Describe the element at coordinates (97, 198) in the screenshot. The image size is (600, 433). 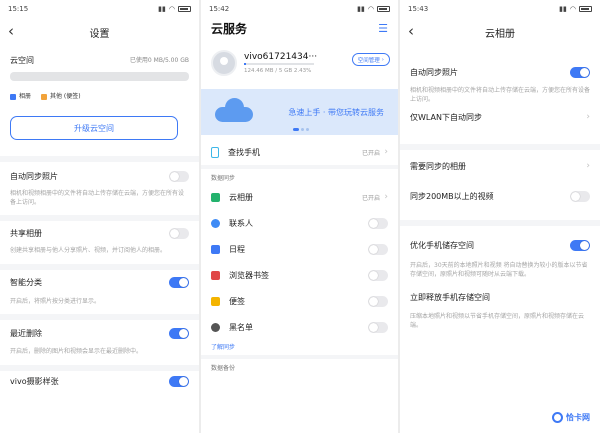
I see `auto-sync-desc: 相机和视频相册中的文件将自动上传存储在云端，方便您在所有设备上访问。` at that location.